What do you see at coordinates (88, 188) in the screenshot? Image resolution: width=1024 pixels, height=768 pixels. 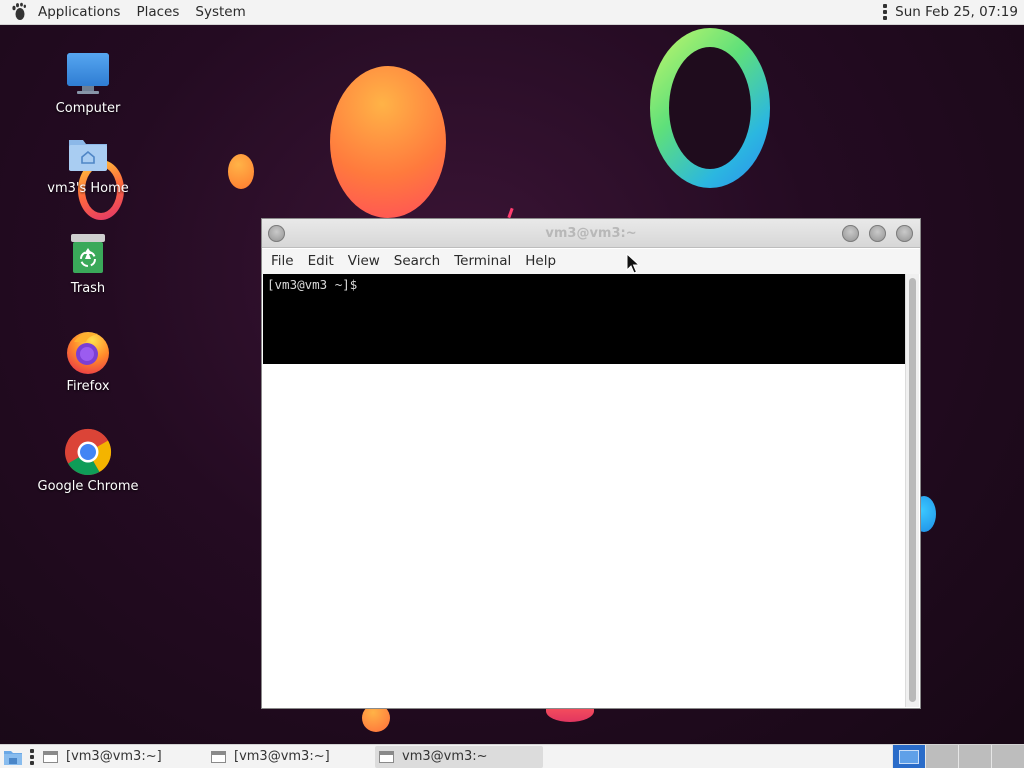 I see `desktop-icon-label: vm3's Home` at bounding box center [88, 188].